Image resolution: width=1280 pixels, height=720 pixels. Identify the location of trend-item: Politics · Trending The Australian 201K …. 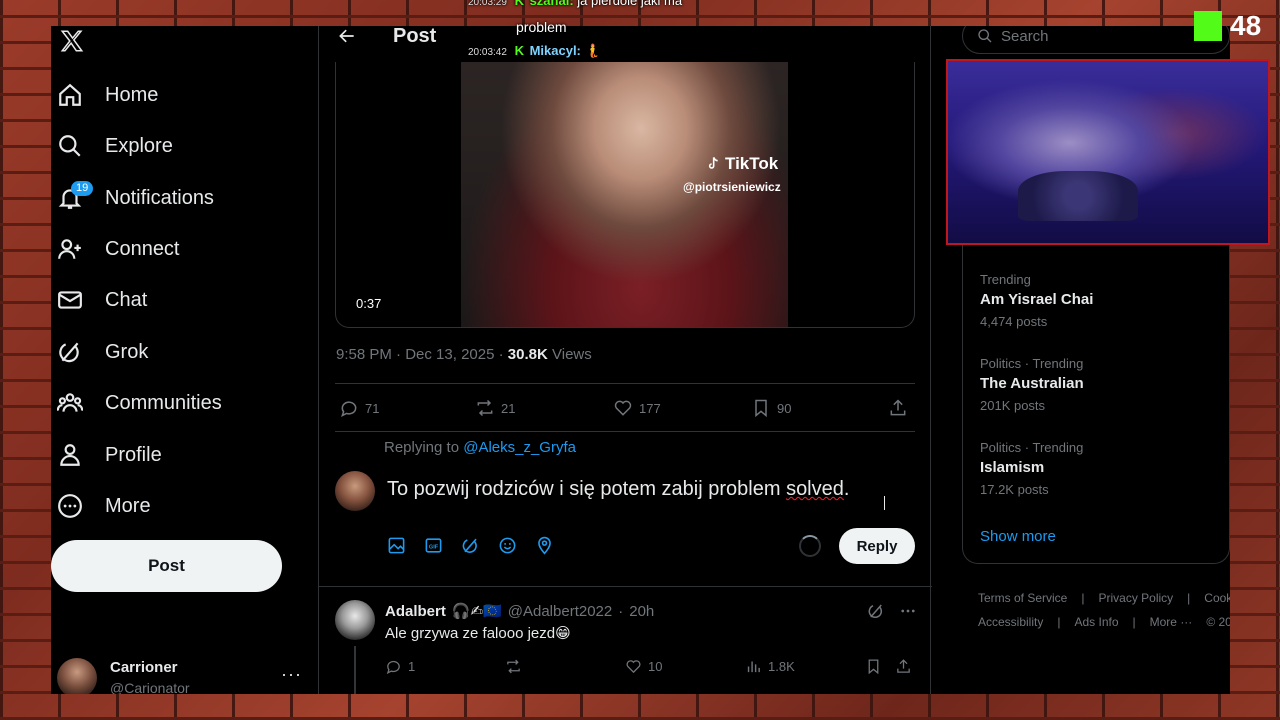
(1032, 384).